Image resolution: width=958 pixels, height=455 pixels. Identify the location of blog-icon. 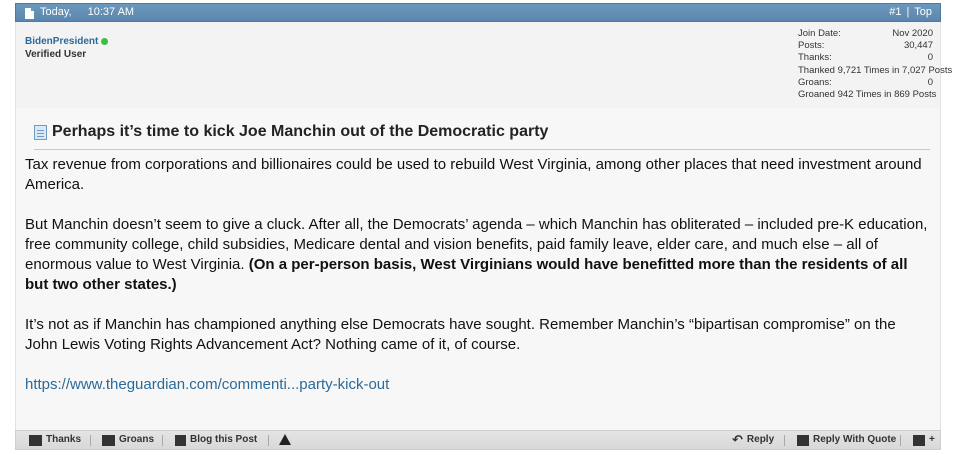
(180, 440).